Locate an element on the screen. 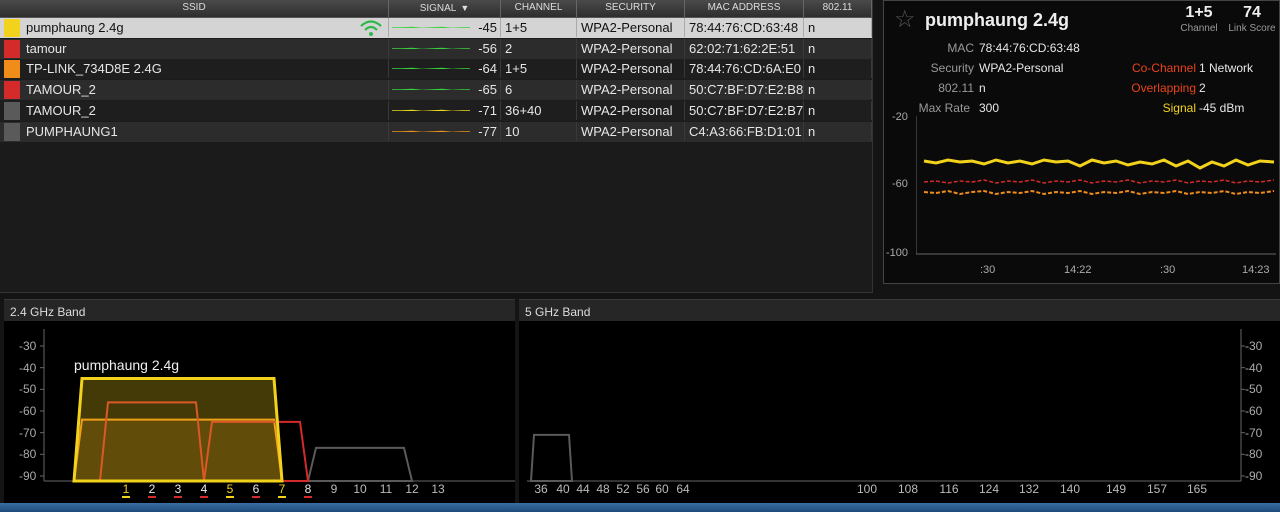 The height and width of the screenshot is (512, 1280). channel-label: 165 is located at coordinates (1197, 489).